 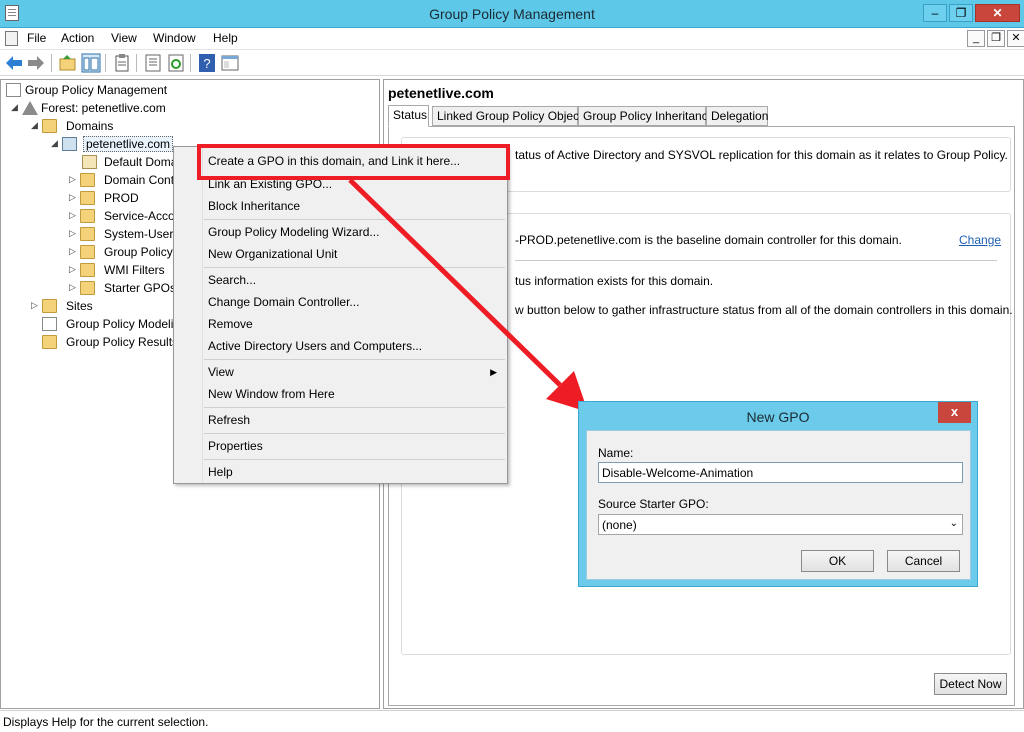 What do you see at coordinates (89, 162) in the screenshot?
I see `gpo-link-icon` at bounding box center [89, 162].